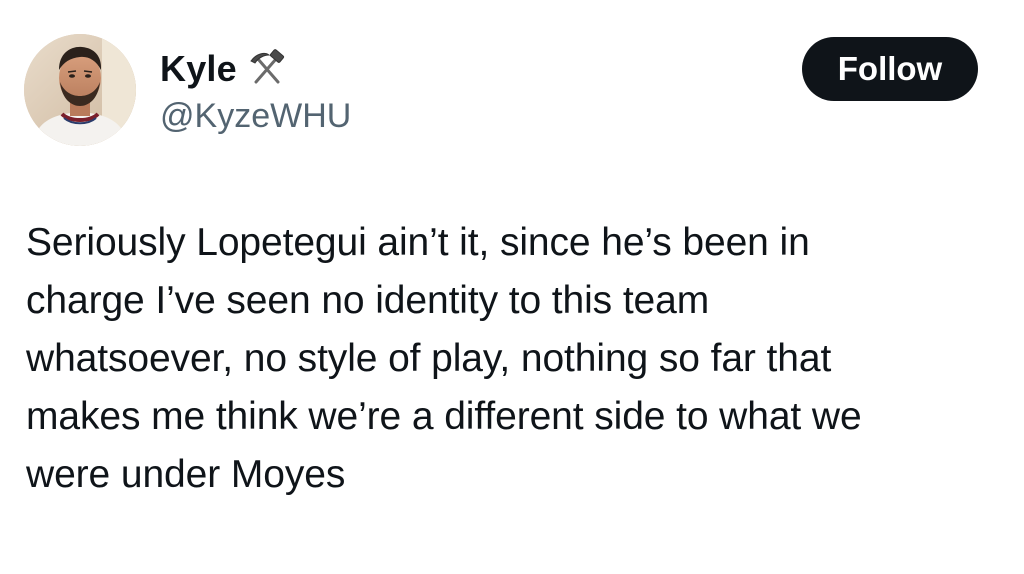 The image size is (1024, 574). I want to click on display-name: Kyle, so click(198, 69).